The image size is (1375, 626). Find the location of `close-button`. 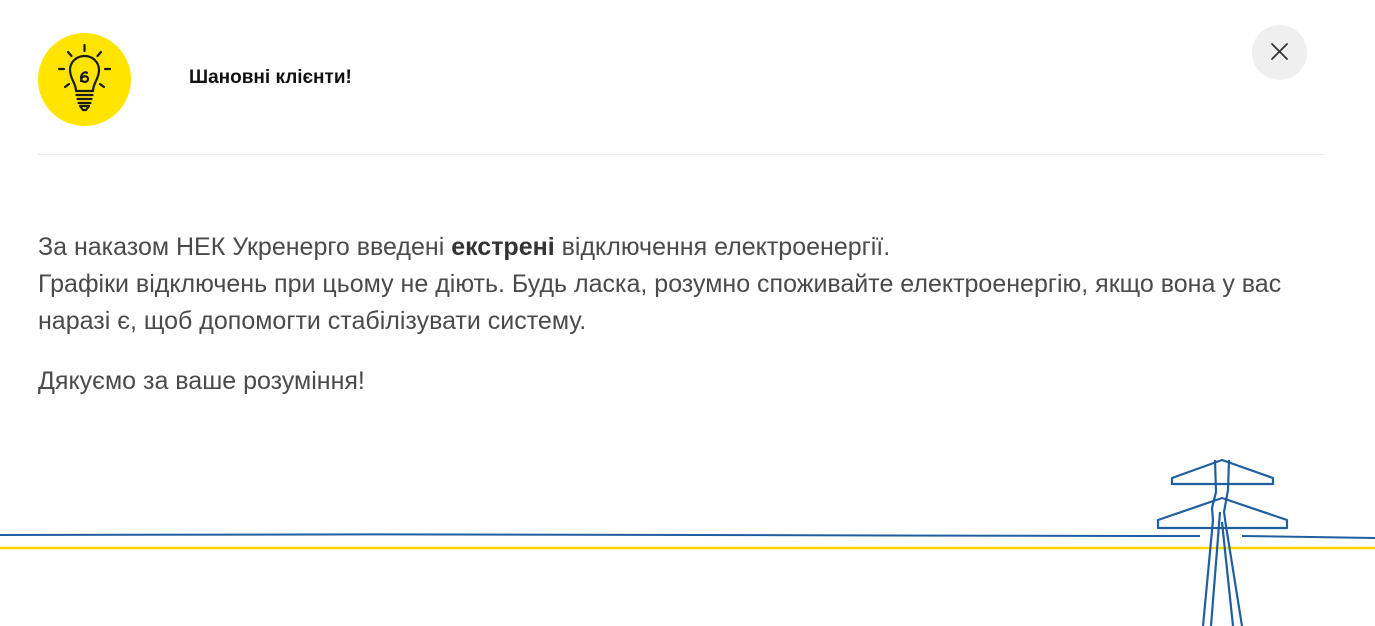

close-button is located at coordinates (1279, 52).